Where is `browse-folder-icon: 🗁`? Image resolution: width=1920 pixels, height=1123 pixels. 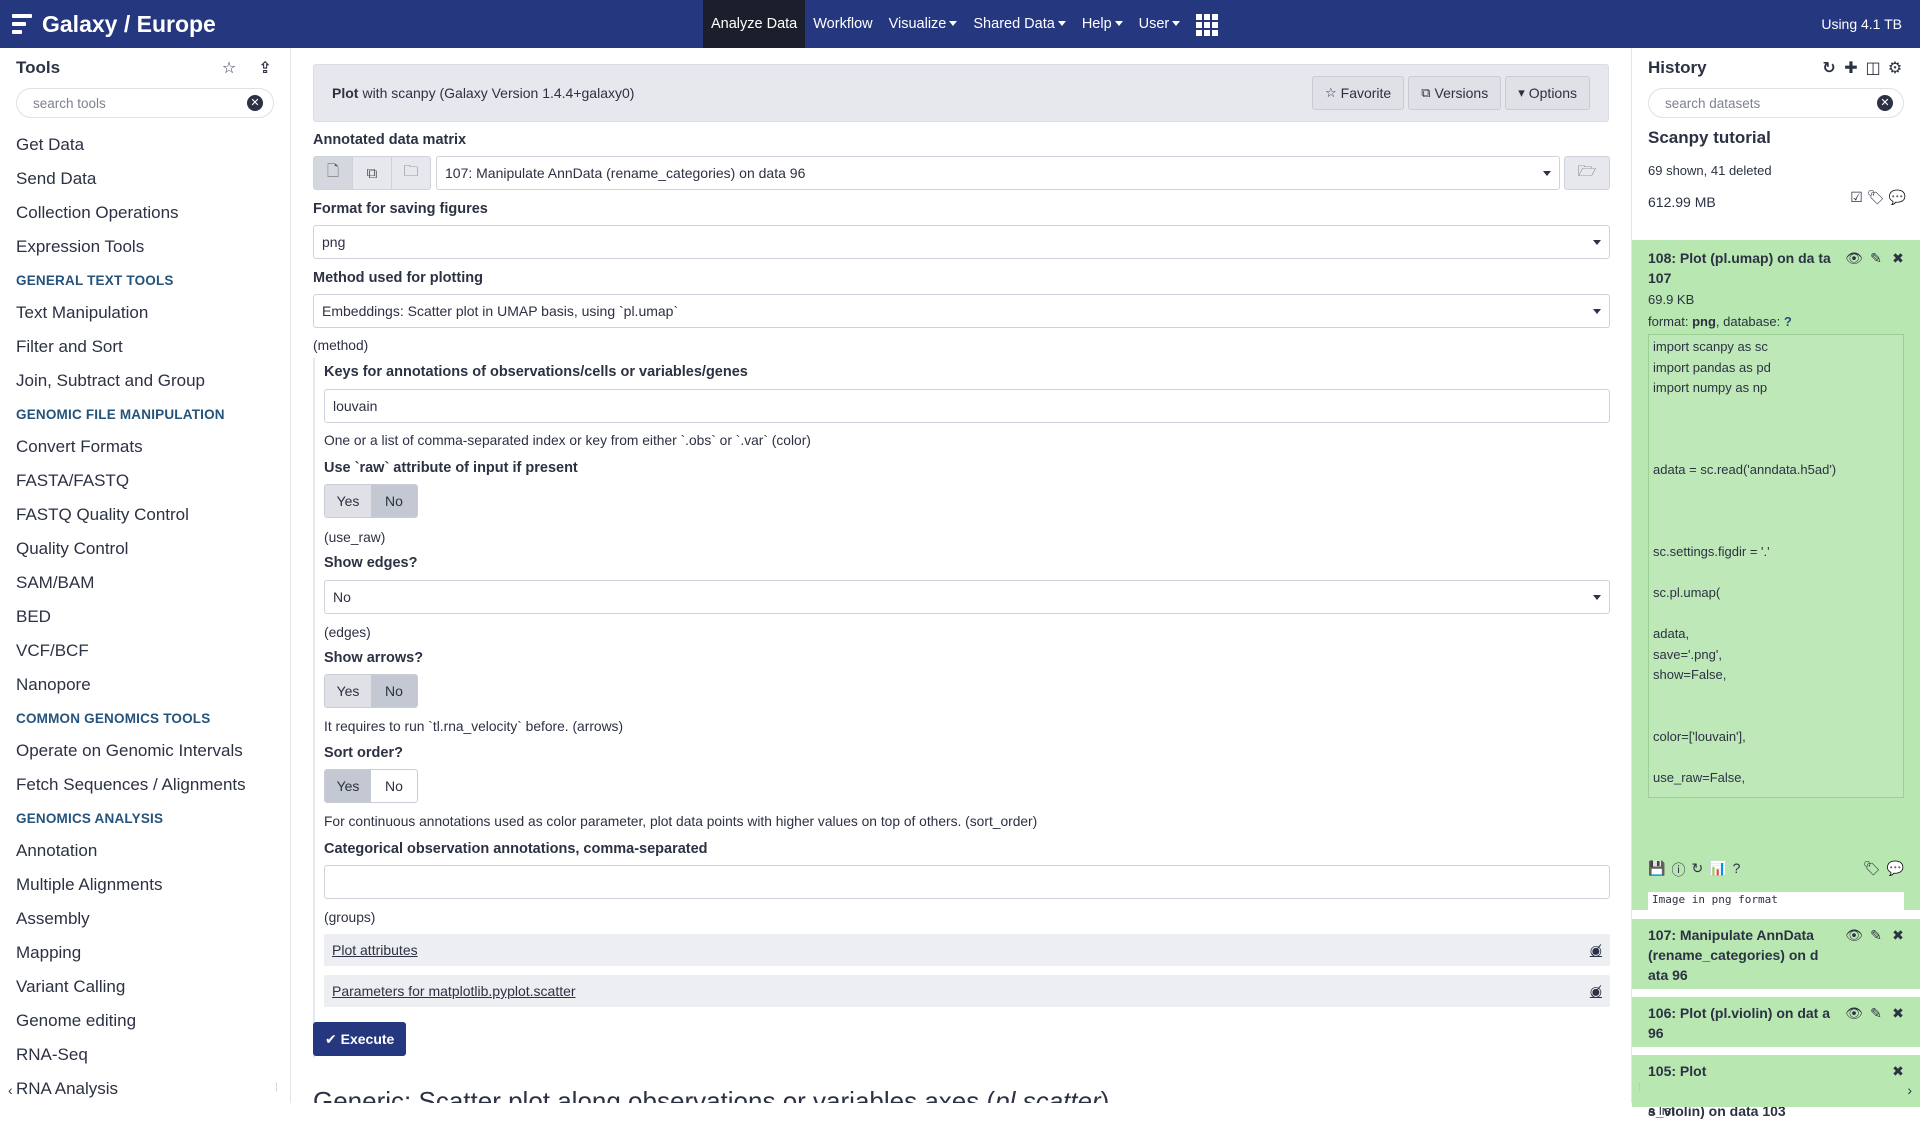 browse-folder-icon: 🗁 is located at coordinates (1587, 173).